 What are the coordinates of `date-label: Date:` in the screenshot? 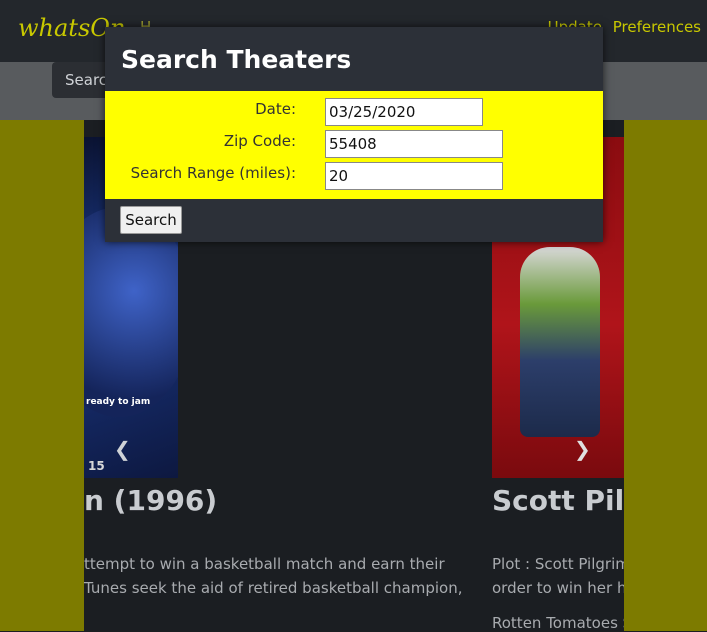 It's located at (275, 109).